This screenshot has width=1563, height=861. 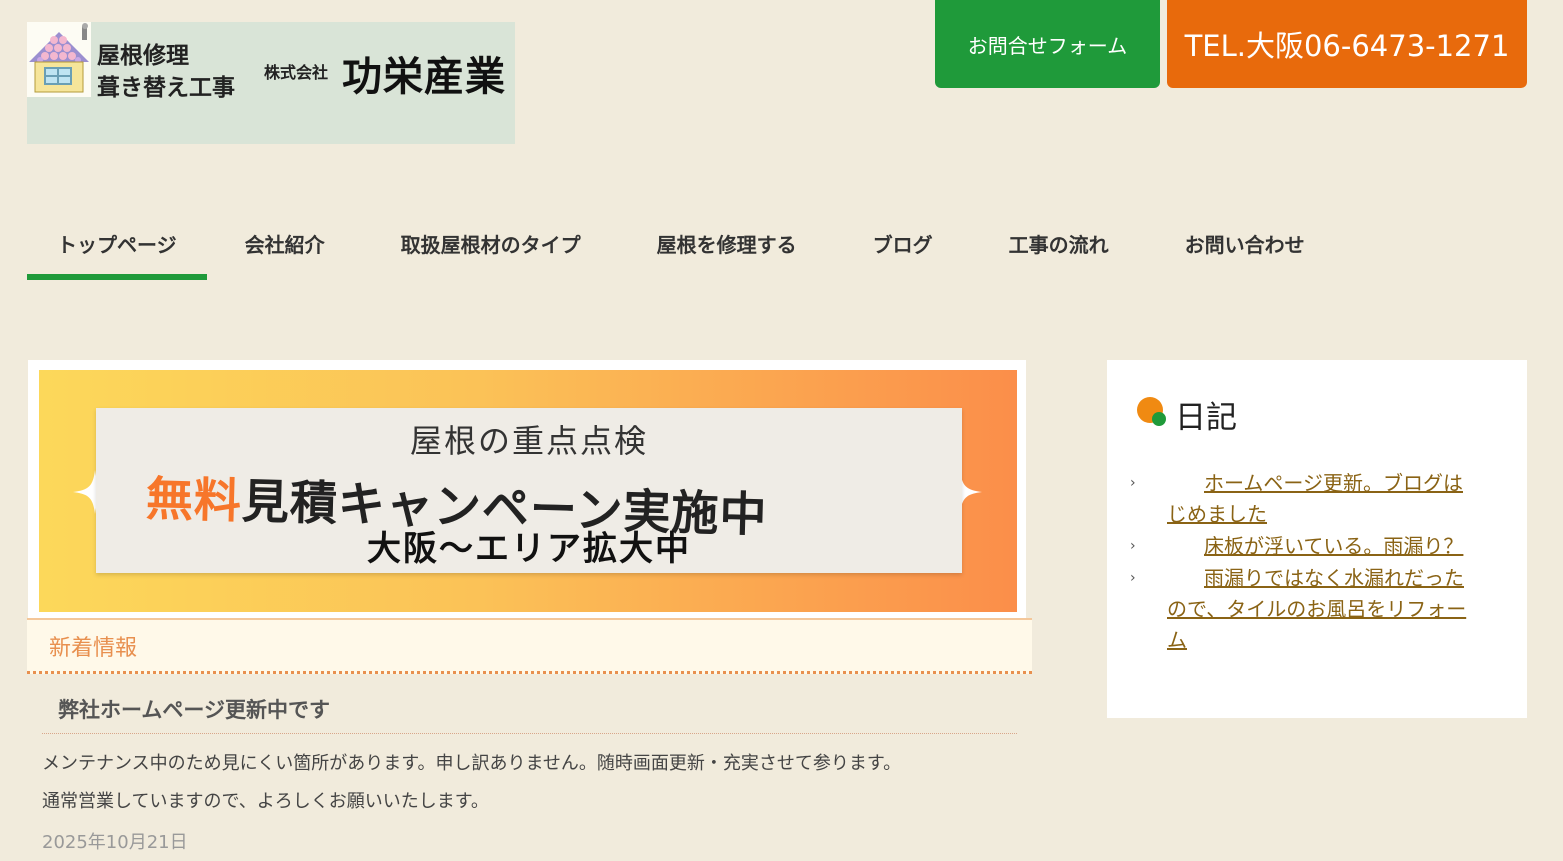 I want to click on nav-item-inquiry: お問い合わせ, so click(x=1245, y=245).